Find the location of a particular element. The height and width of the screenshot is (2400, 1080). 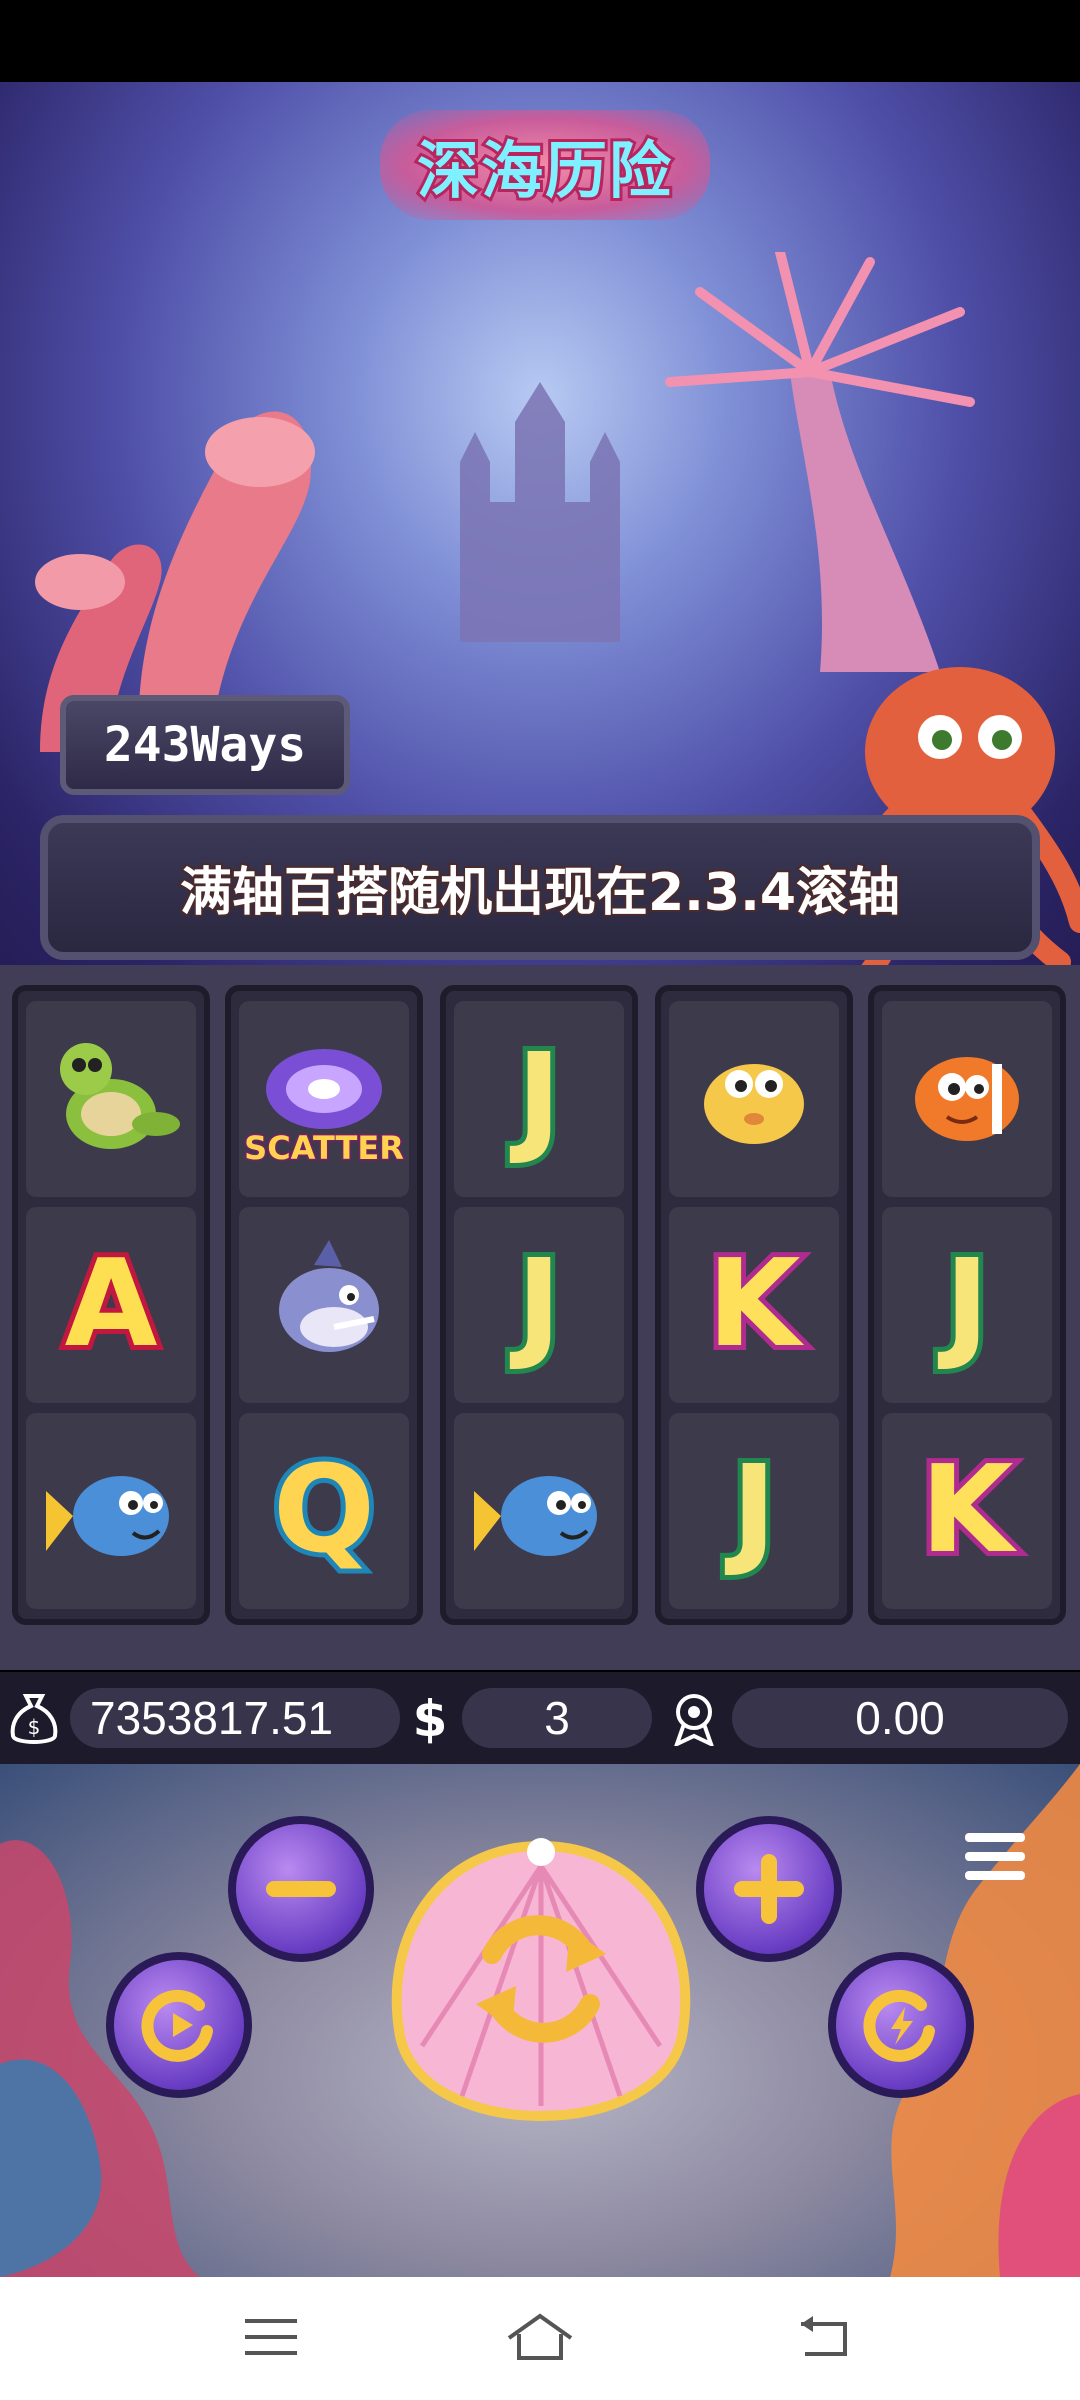

reel-1-cell-2: A is located at coordinates (111, 1305).